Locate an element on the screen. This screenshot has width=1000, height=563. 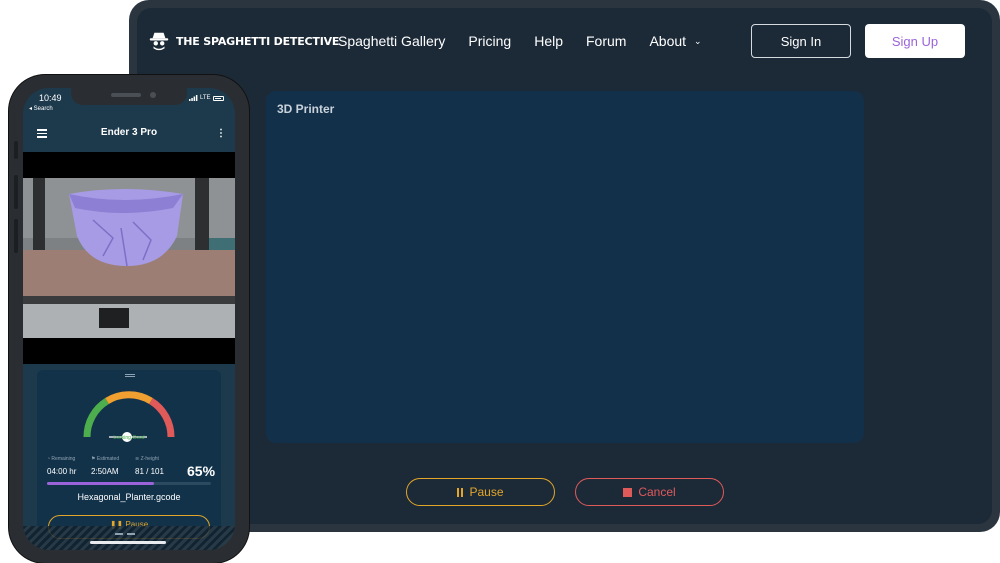
network-type: LTE is located at coordinates (205, 98).